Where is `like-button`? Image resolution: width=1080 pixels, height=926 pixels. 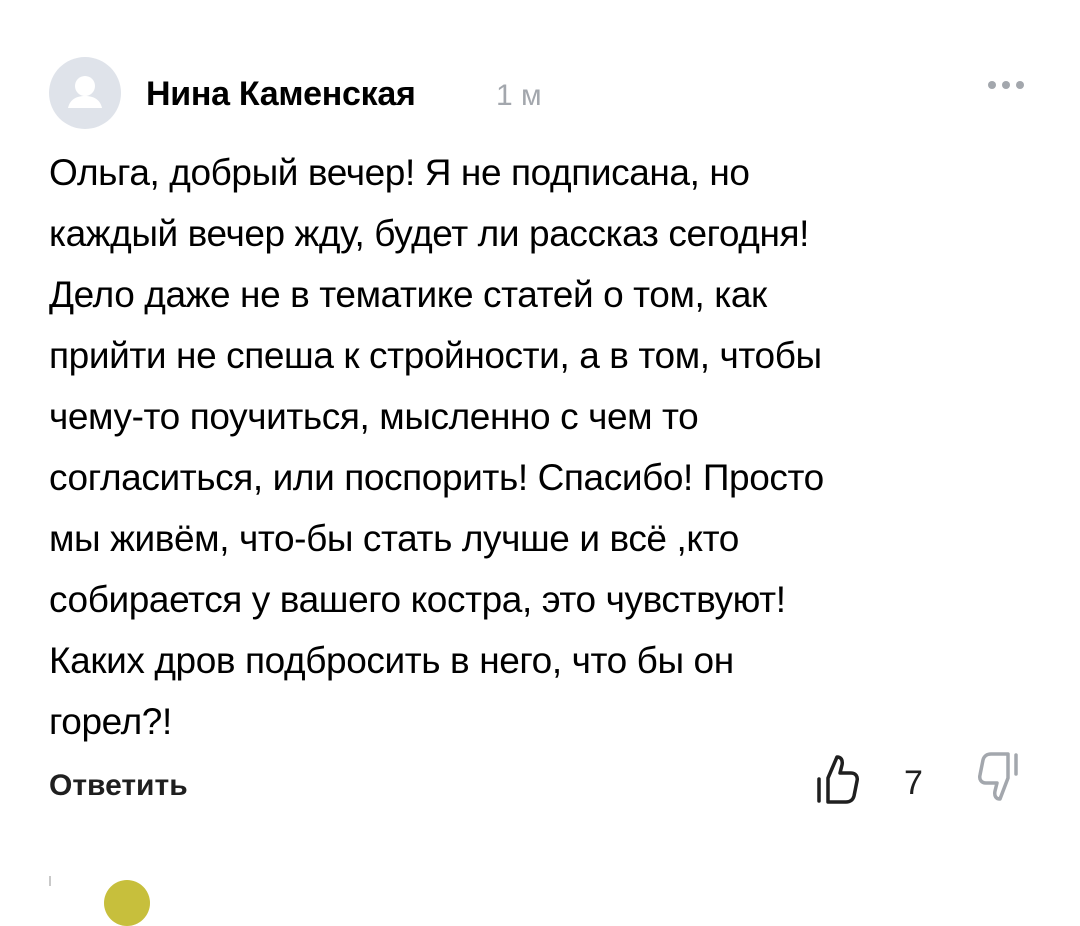 like-button is located at coordinates (839, 780).